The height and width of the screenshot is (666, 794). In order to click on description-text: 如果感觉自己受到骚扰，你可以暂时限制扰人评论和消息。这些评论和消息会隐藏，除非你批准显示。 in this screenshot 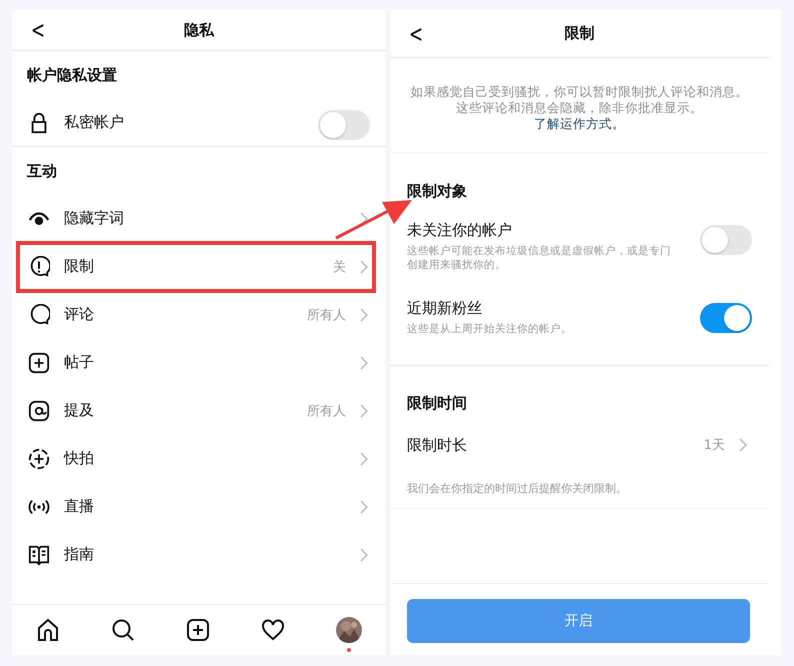, I will do `click(580, 100)`.